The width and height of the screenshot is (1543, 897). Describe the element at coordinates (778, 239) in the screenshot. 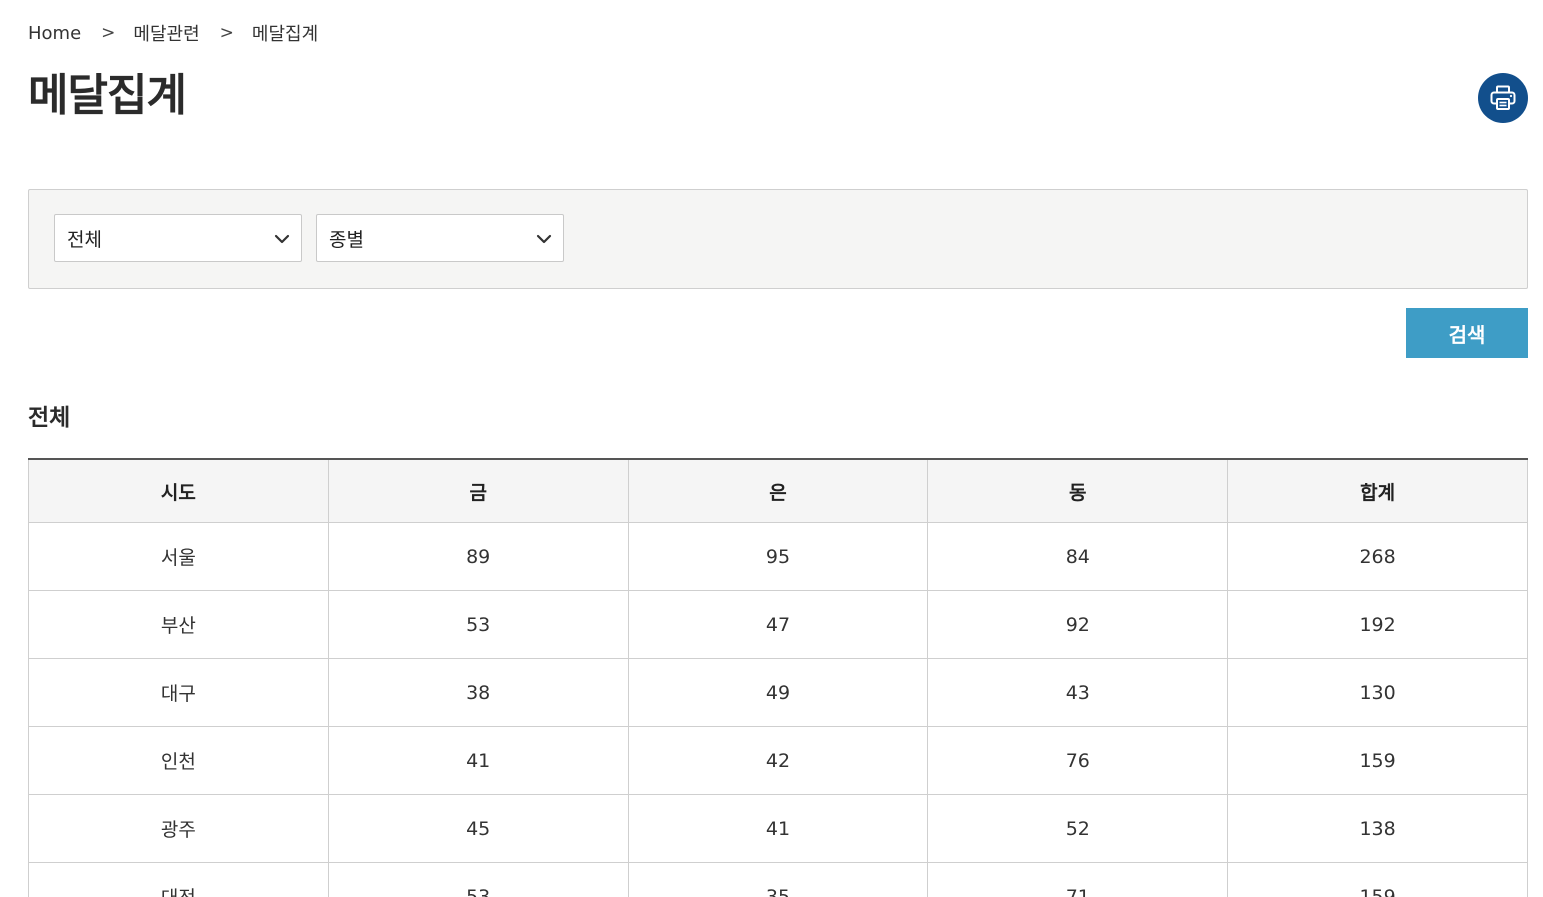

I see `filter-panel: 전체 종별` at that location.